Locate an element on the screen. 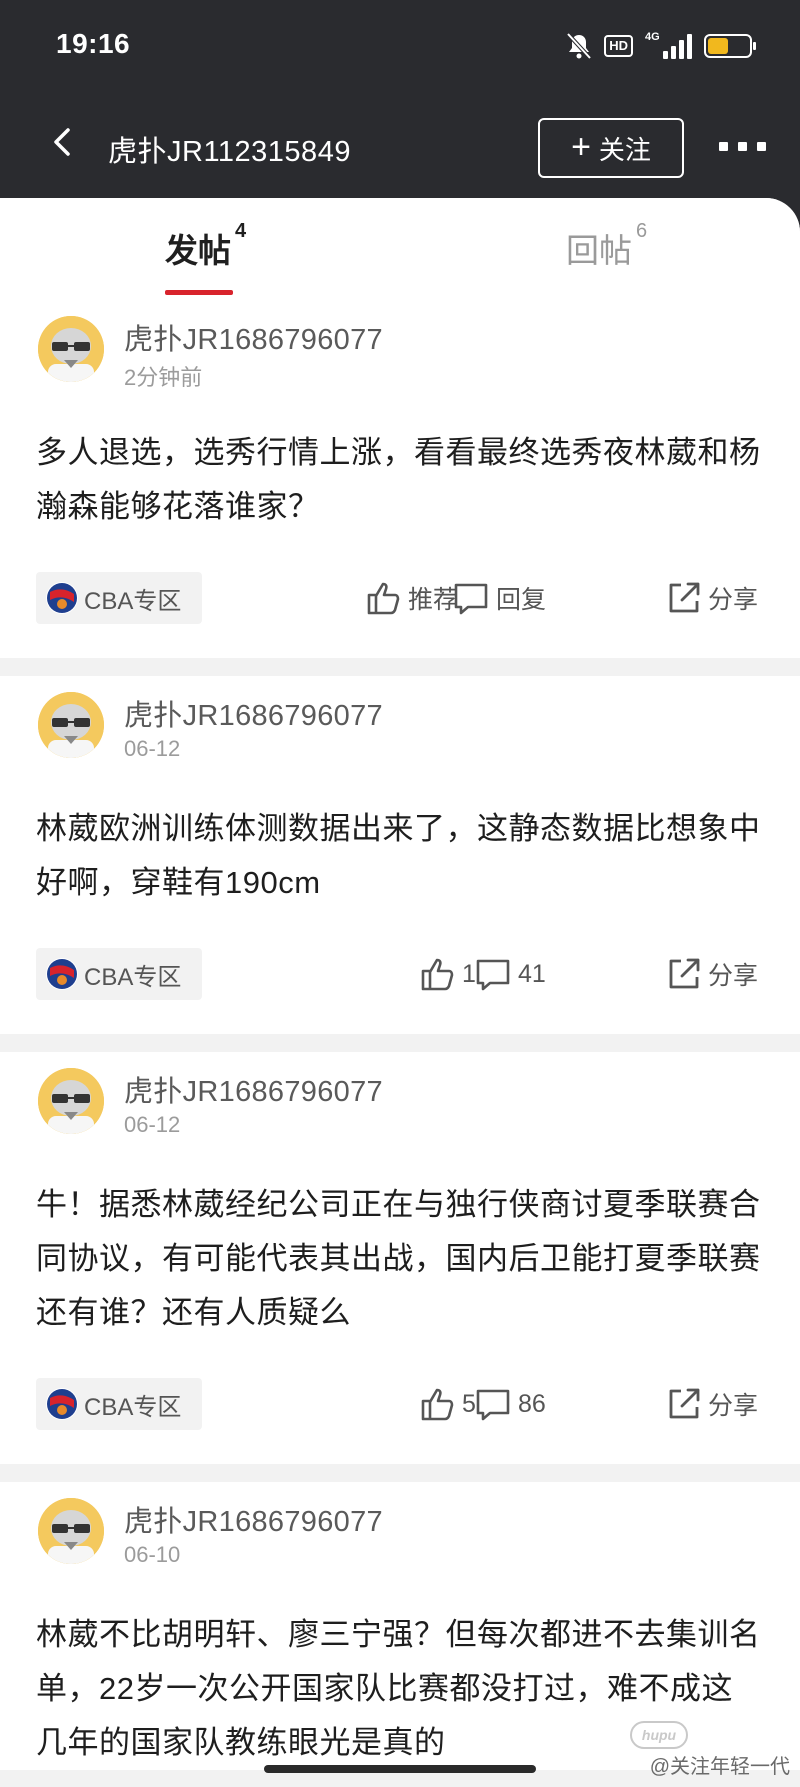  post-time: 06-10 is located at coordinates (152, 1554).